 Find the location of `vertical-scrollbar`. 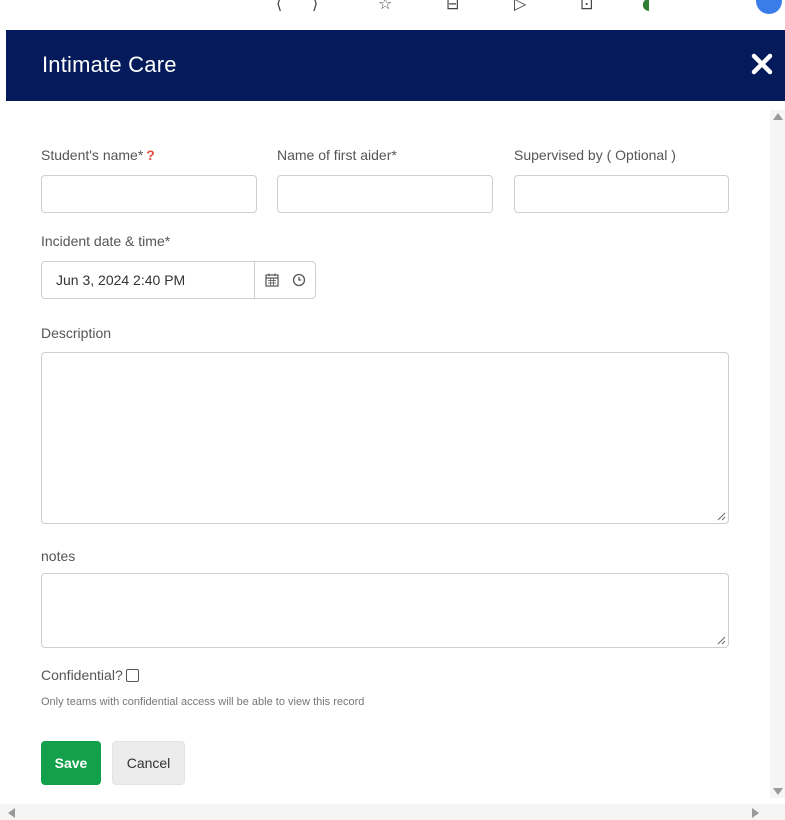

vertical-scrollbar is located at coordinates (777, 454).